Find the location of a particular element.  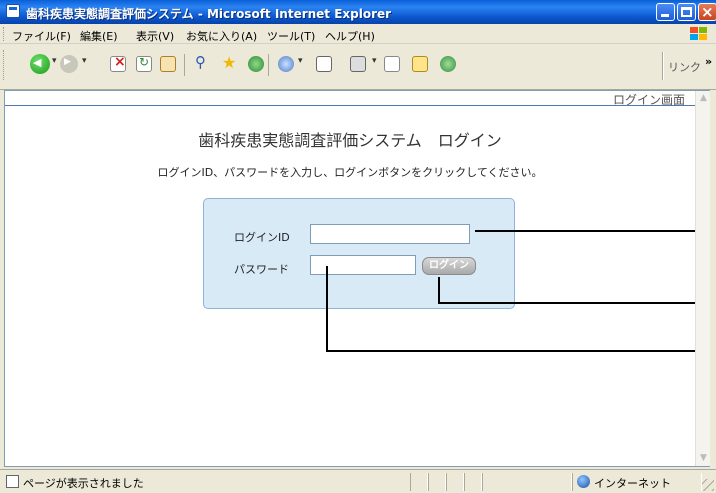

print-icon is located at coordinates (358, 64).